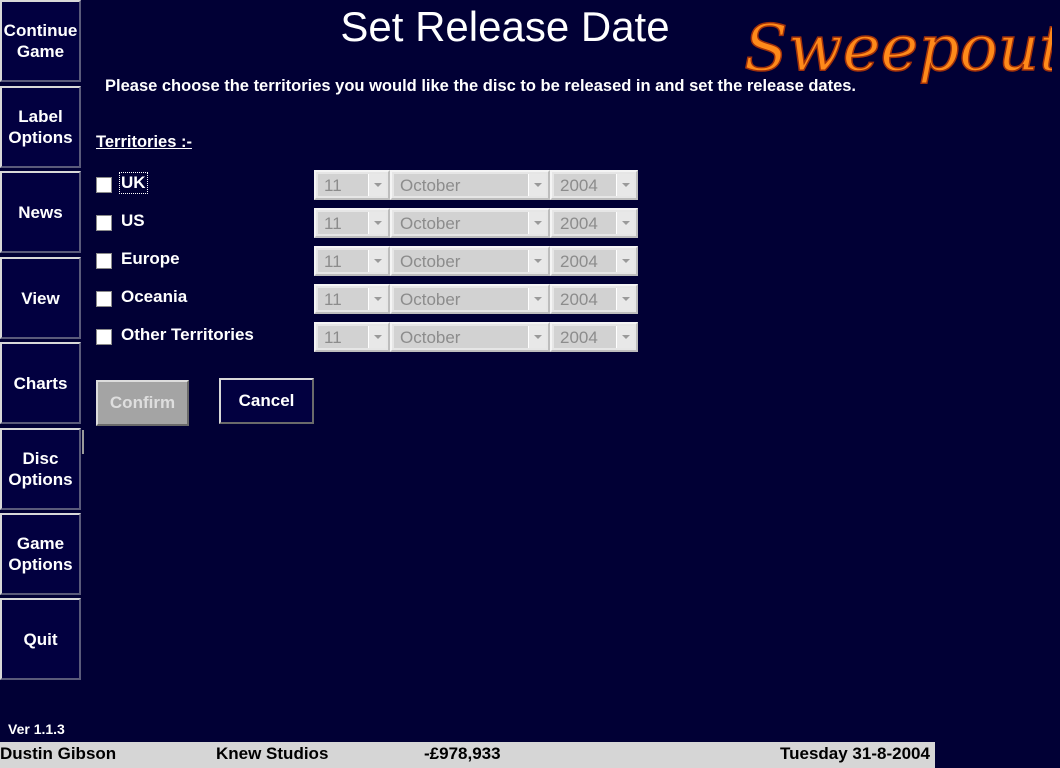  Describe the element at coordinates (142, 403) in the screenshot. I see `confirm-button: Confirm` at that location.